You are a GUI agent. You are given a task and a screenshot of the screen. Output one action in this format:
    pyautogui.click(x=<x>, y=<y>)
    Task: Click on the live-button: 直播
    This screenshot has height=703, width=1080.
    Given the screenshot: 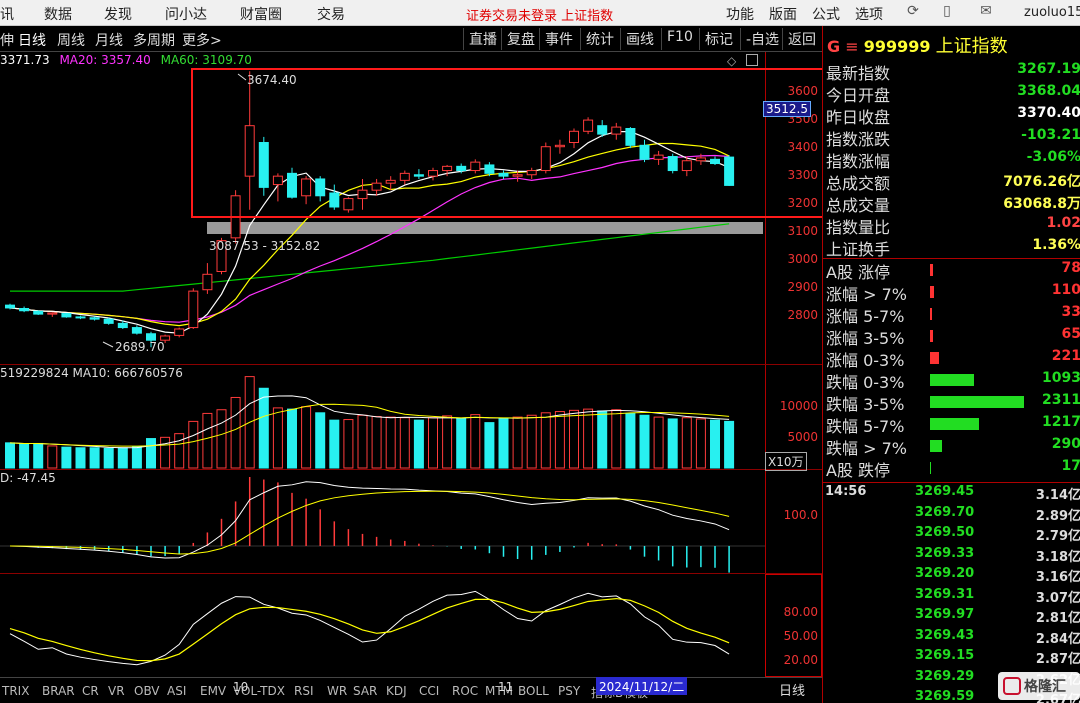 What is the action you would take?
    pyautogui.click(x=482, y=39)
    